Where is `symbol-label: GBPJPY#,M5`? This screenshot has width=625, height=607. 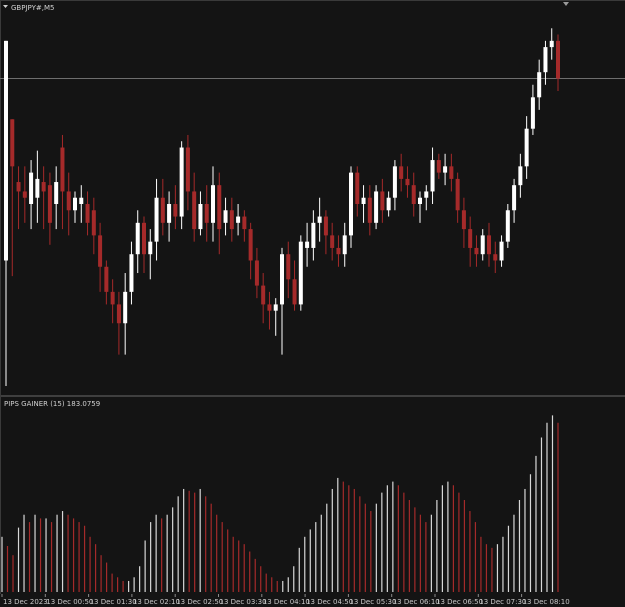
symbol-label: GBPJPY#,M5 is located at coordinates (32, 8).